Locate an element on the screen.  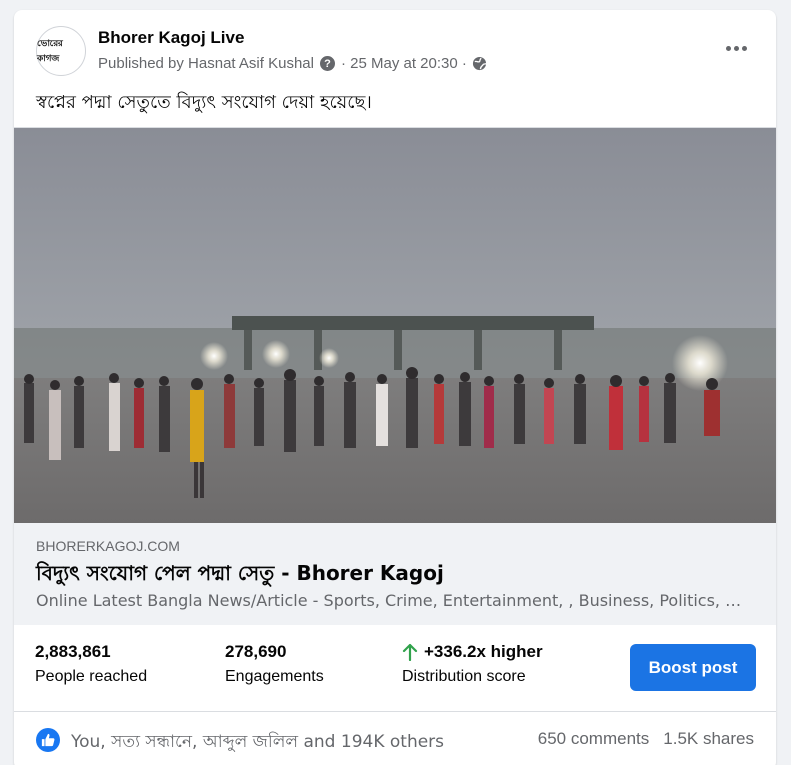
distribution-value: +336.2x higher is located at coordinates (472, 652).